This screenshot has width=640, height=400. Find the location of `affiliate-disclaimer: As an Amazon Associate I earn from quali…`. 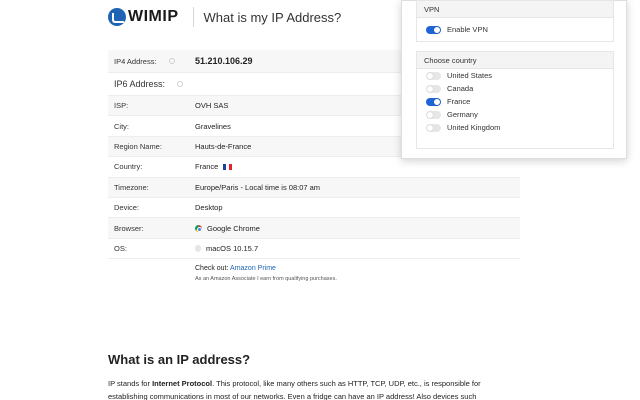

affiliate-disclaimer: As an Amazon Associate I earn from quali… is located at coordinates (266, 279).